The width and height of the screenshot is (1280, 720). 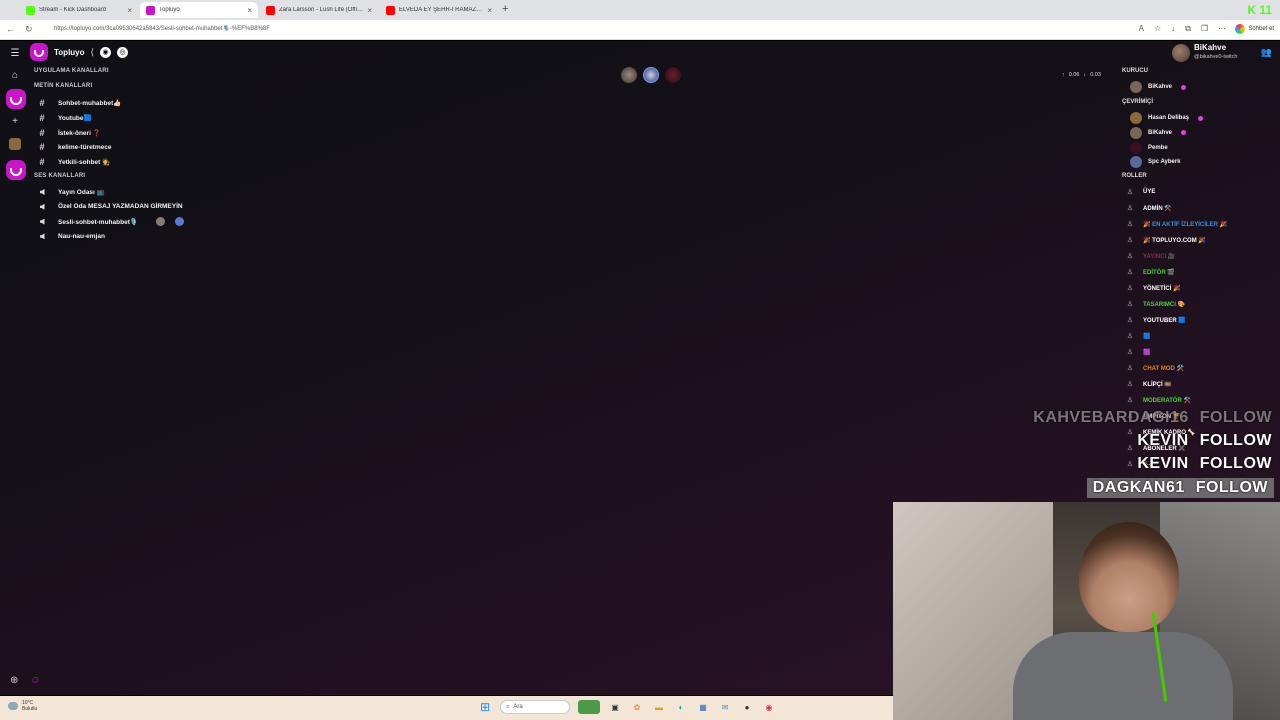 I want to click on role-item: ♙ MODERATÖR ⚒️, so click(x=1158, y=400).